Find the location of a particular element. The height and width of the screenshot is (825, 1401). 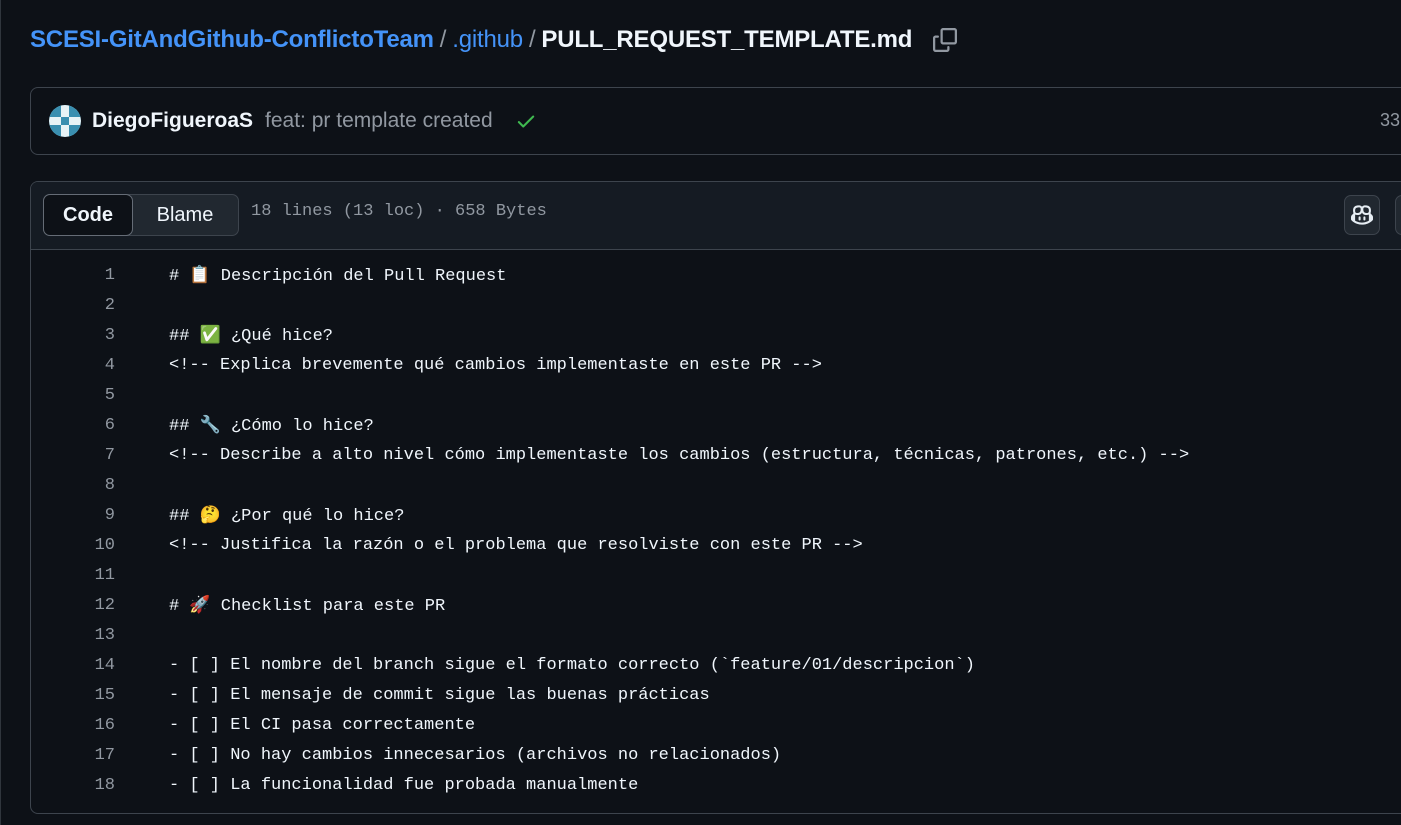

copilot-button is located at coordinates (1362, 215).